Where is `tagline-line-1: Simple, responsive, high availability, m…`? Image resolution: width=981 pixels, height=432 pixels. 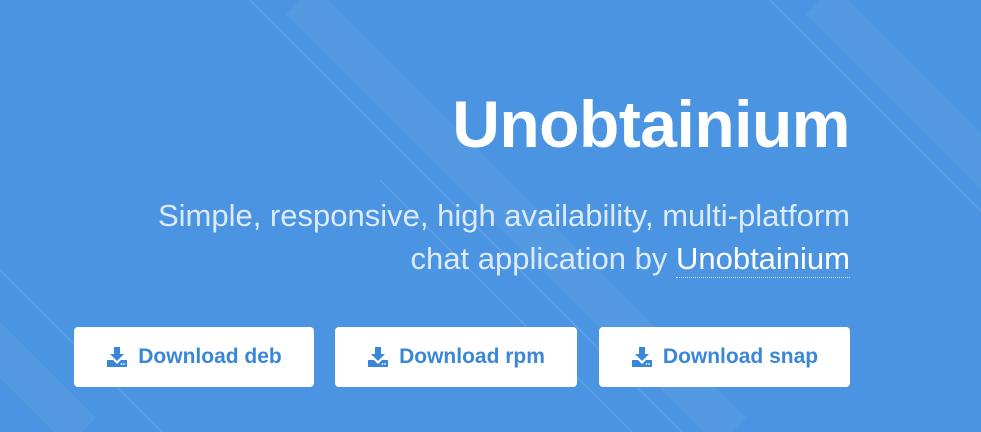
tagline-line-1: Simple, responsive, high availability, m… is located at coordinates (503, 215).